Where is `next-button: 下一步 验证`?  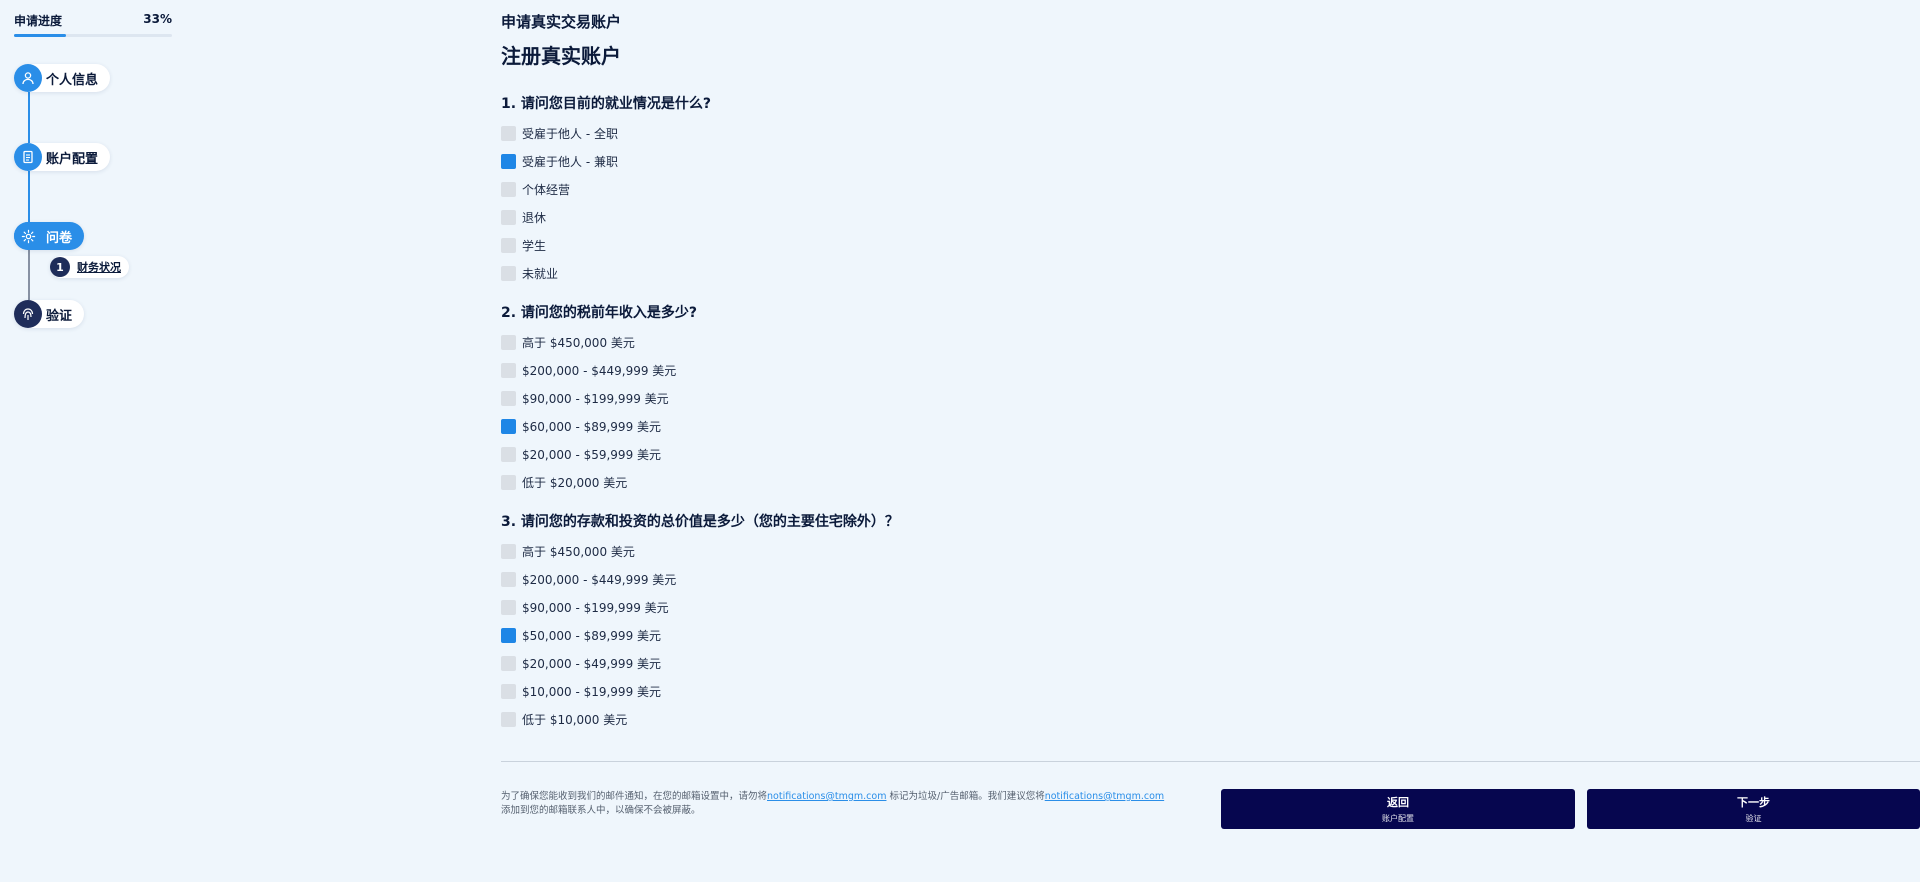 next-button: 下一步 验证 is located at coordinates (1753, 809).